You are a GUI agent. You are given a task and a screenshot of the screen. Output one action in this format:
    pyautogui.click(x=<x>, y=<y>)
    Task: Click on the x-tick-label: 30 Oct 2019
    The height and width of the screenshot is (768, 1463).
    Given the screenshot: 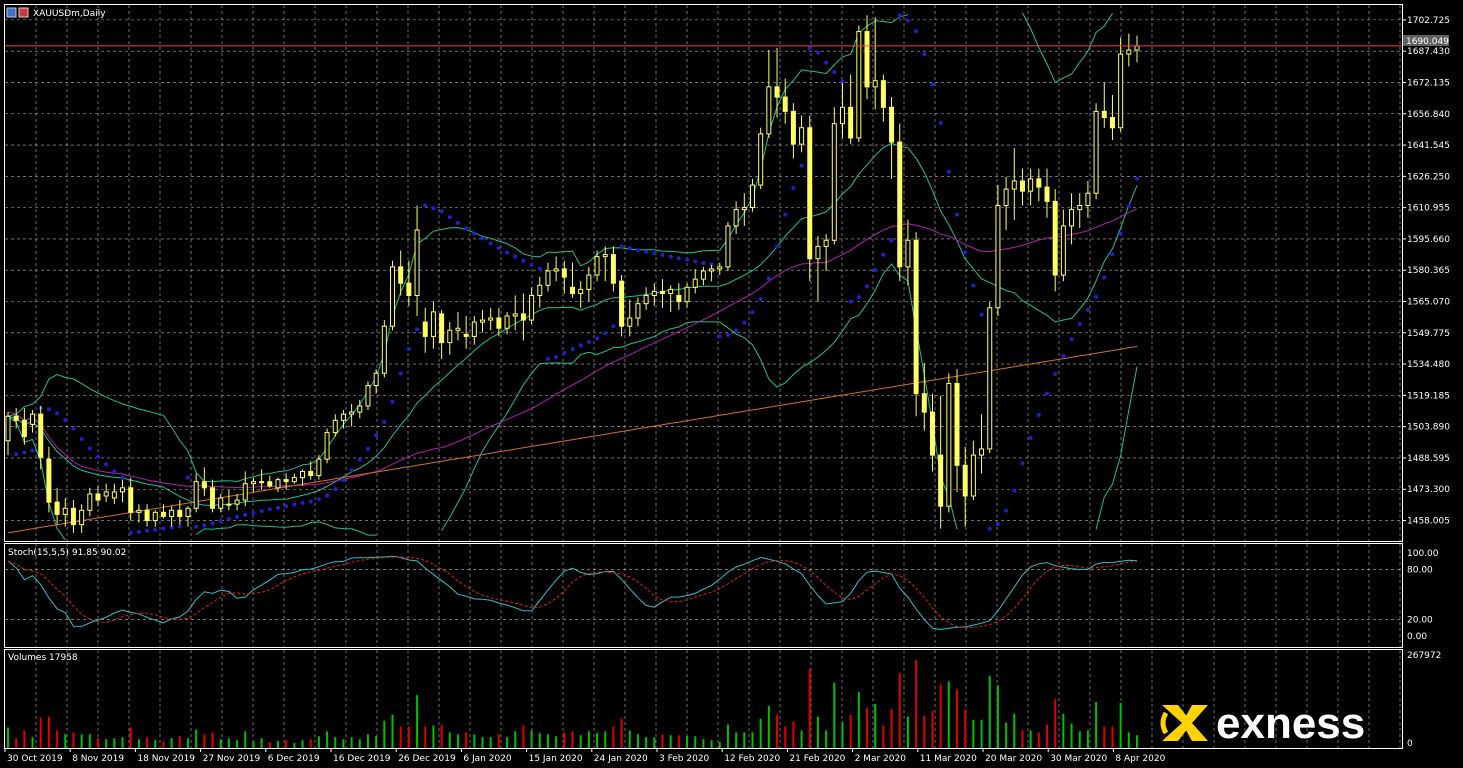 What is the action you would take?
    pyautogui.click(x=35, y=759)
    